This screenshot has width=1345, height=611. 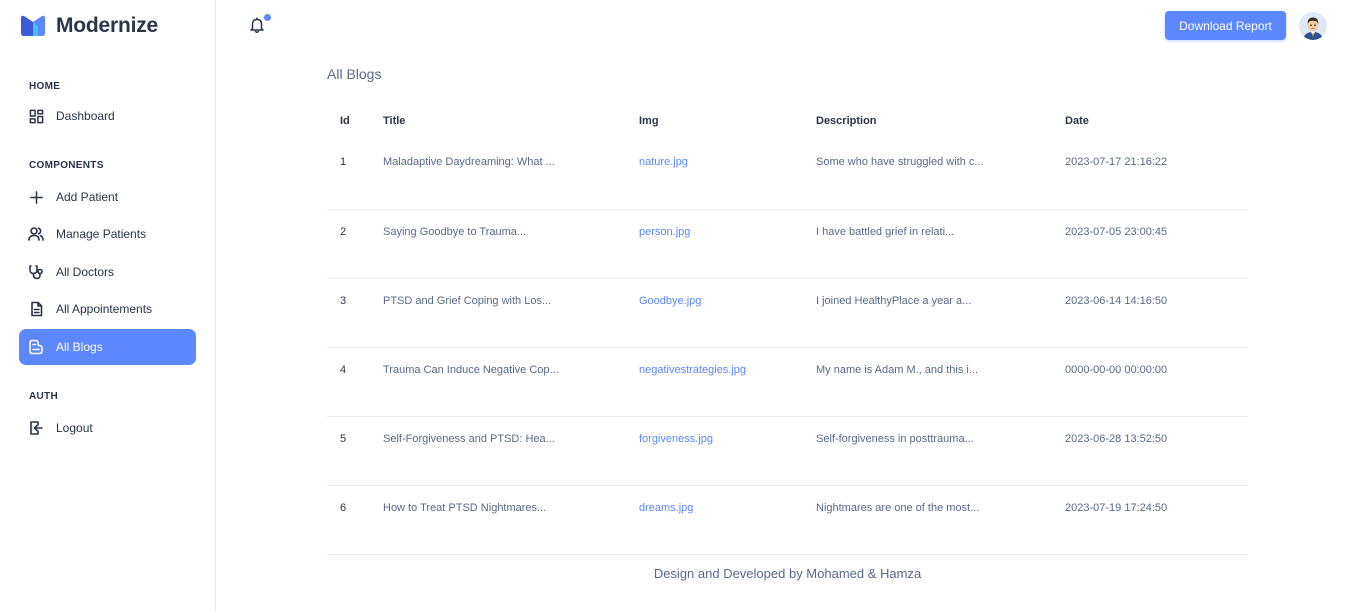 I want to click on logout-icon, so click(x=36, y=428).